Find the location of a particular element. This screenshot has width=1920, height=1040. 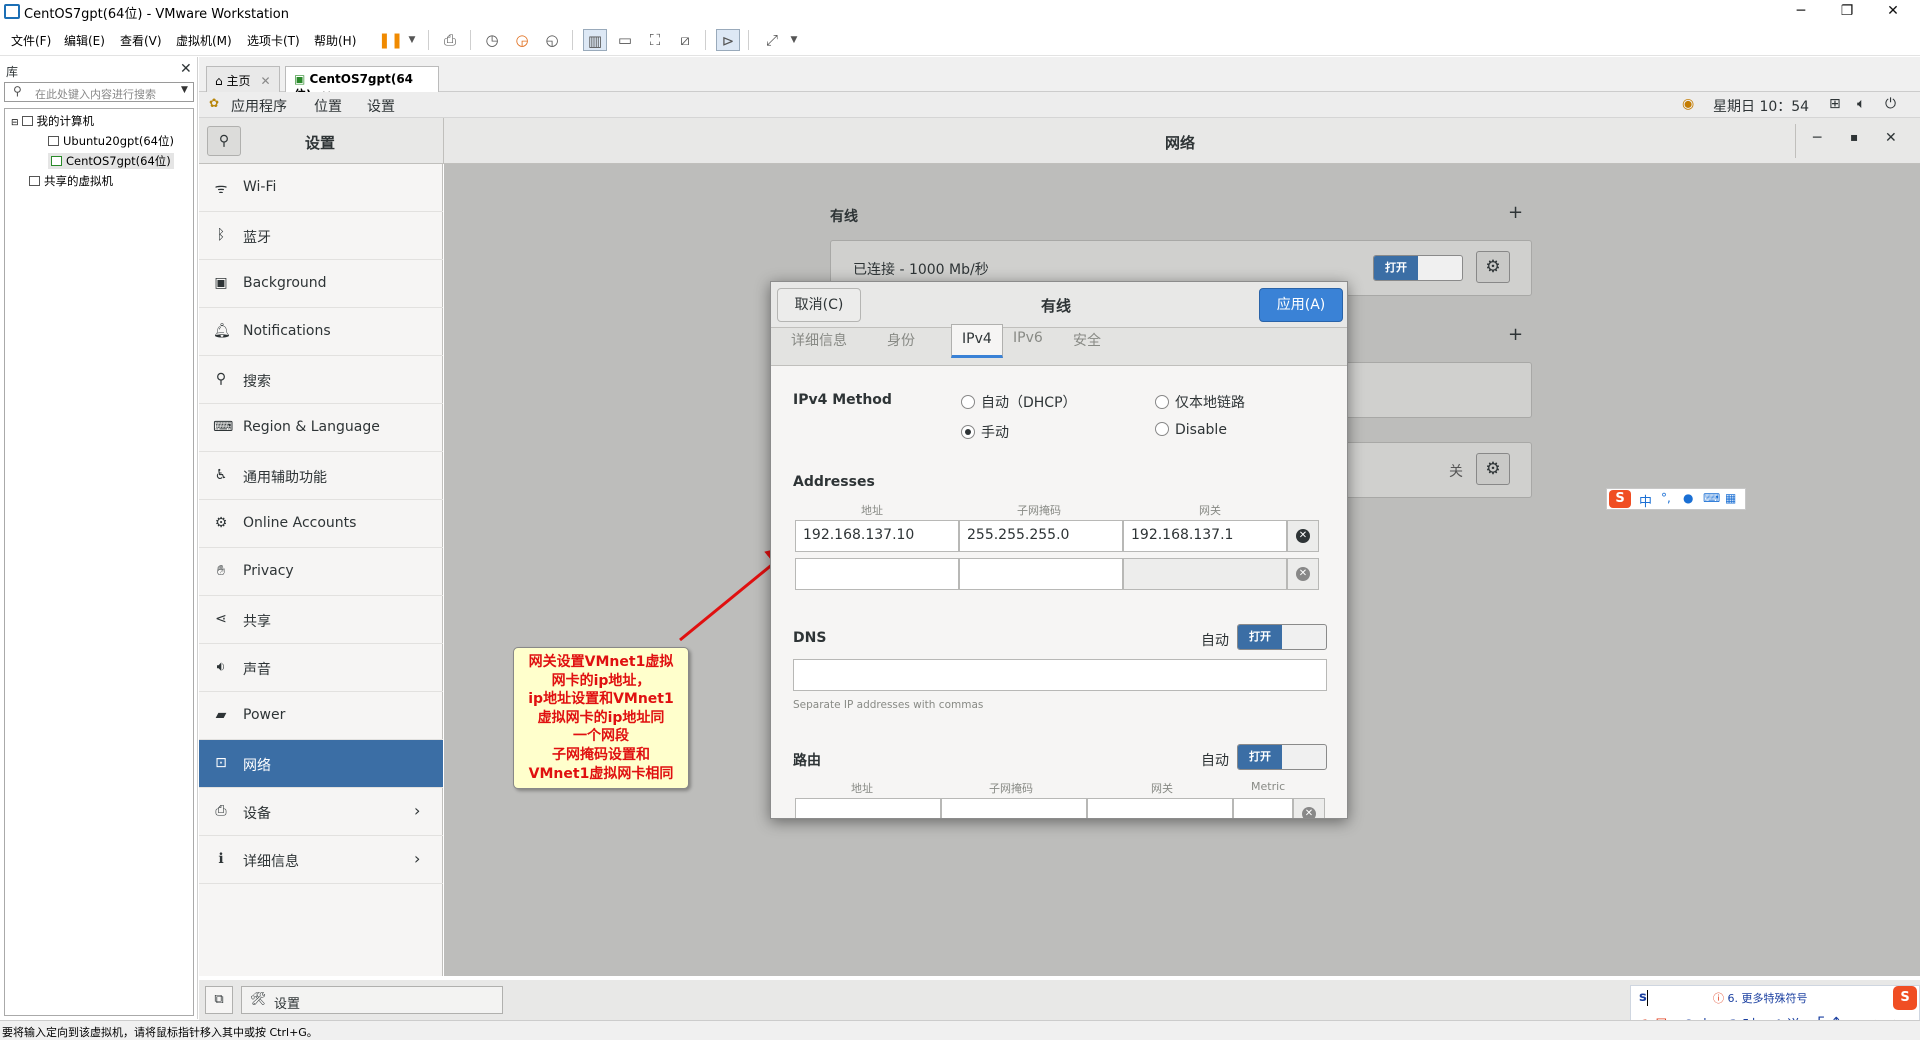

close-button: ✕ is located at coordinates (1893, 12).